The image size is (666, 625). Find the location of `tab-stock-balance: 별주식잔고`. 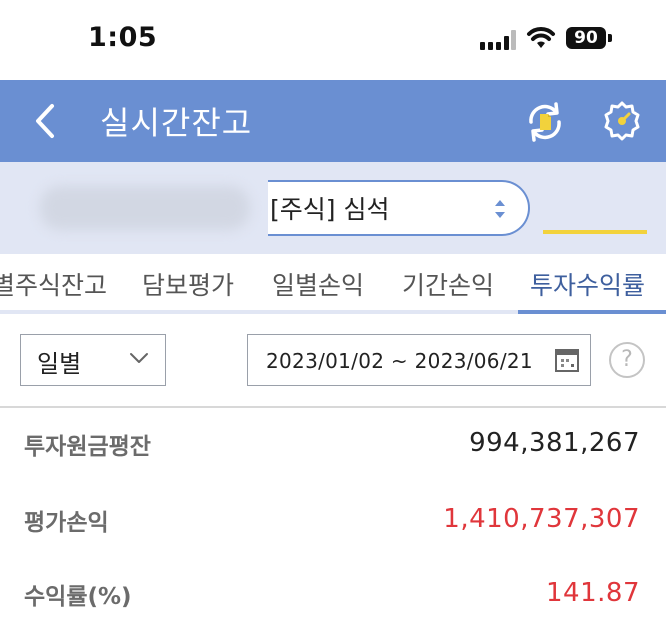

tab-stock-balance: 별주식잔고 is located at coordinates (53, 284).